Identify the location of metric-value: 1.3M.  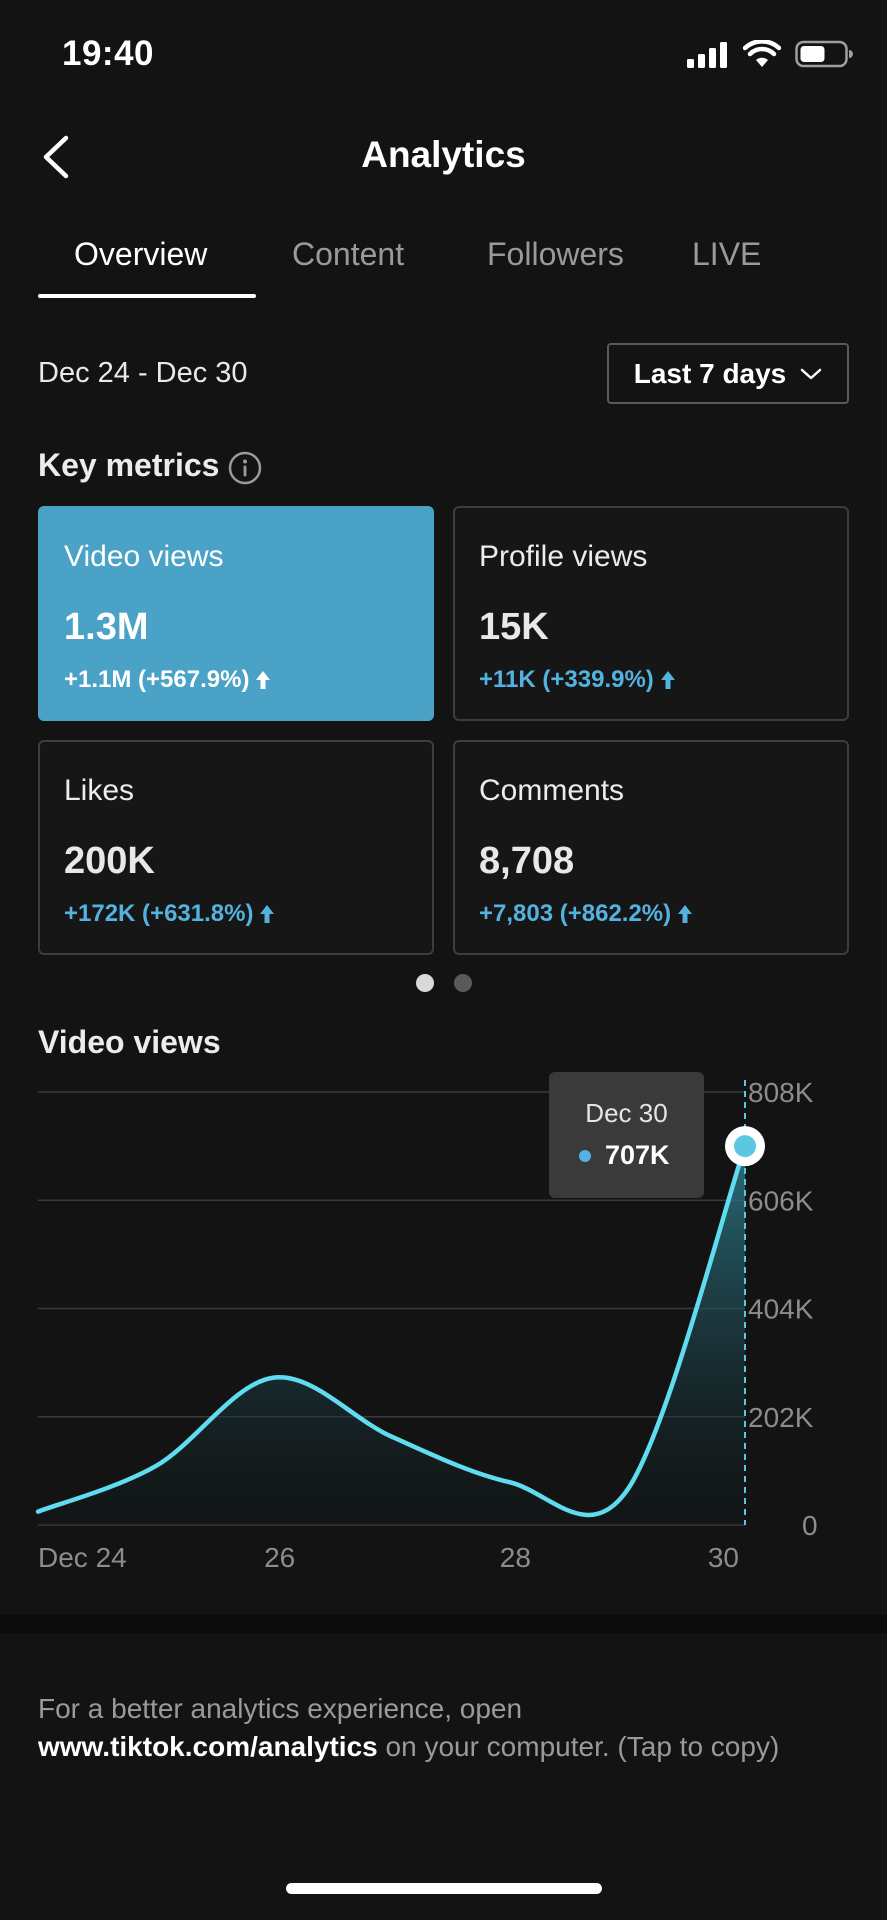
(106, 627).